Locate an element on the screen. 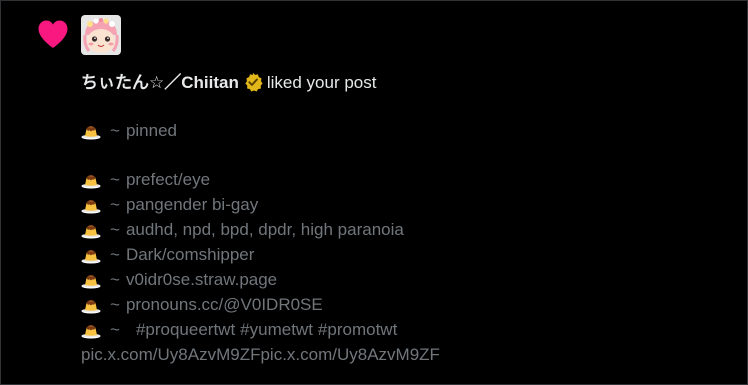  post-line: ~ v0idr0se.straw.page is located at coordinates (260, 279).